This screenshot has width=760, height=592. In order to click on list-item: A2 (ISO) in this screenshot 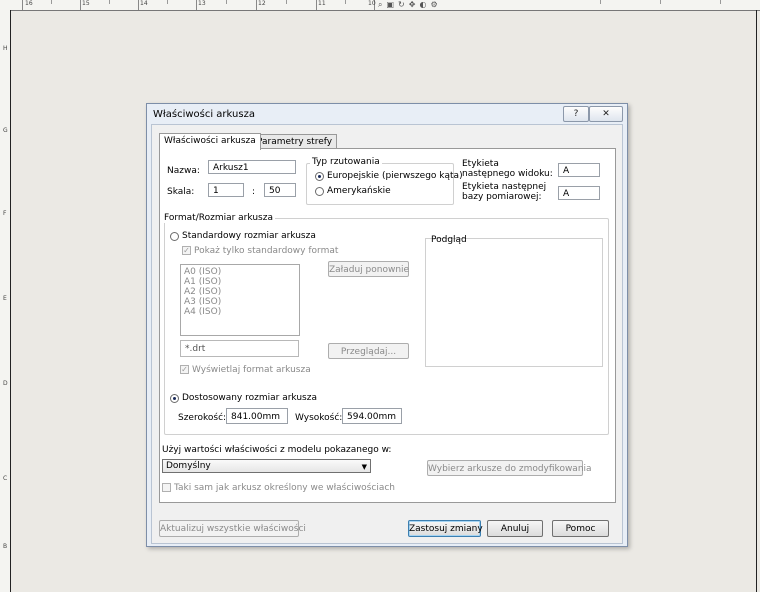, I will do `click(202, 292)`.